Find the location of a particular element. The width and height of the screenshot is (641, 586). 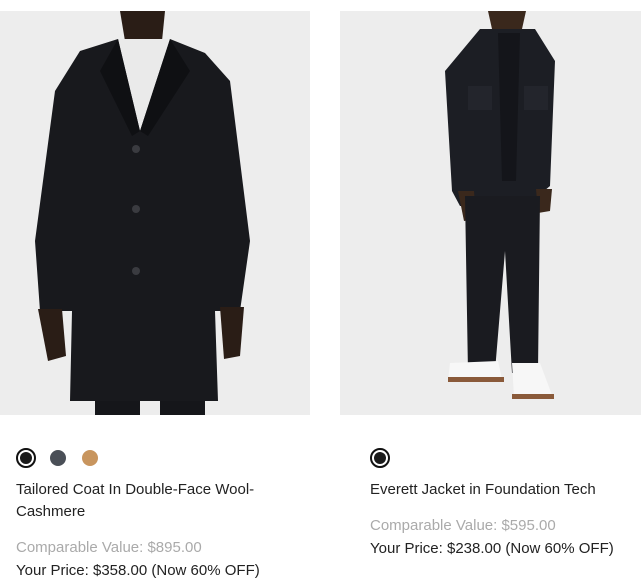

product-name: Everett Jacket in Foundation Tech is located at coordinates (505, 490).